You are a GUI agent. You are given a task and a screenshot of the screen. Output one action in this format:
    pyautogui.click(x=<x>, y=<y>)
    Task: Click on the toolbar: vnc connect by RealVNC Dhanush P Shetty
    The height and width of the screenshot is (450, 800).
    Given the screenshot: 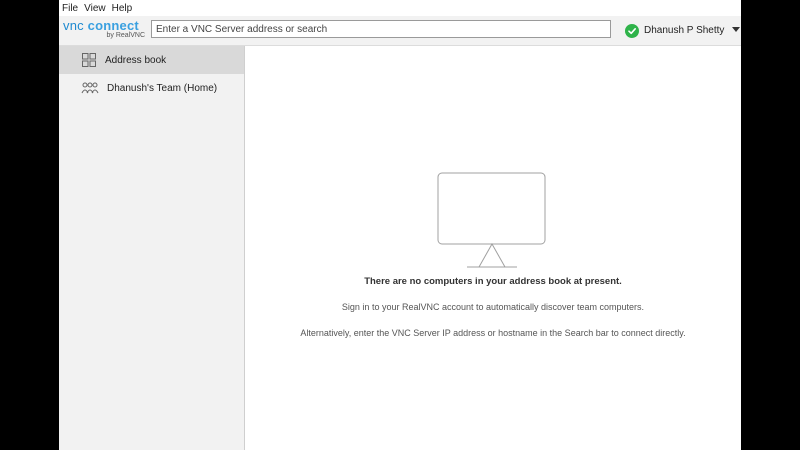 What is the action you would take?
    pyautogui.click(x=400, y=31)
    